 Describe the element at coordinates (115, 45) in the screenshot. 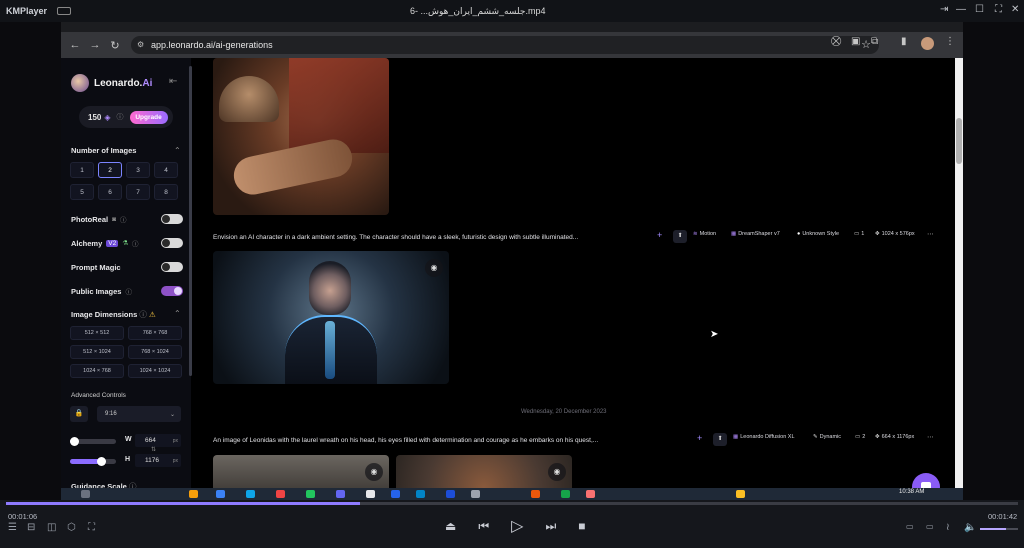

I see `reload-icon: ↻` at that location.